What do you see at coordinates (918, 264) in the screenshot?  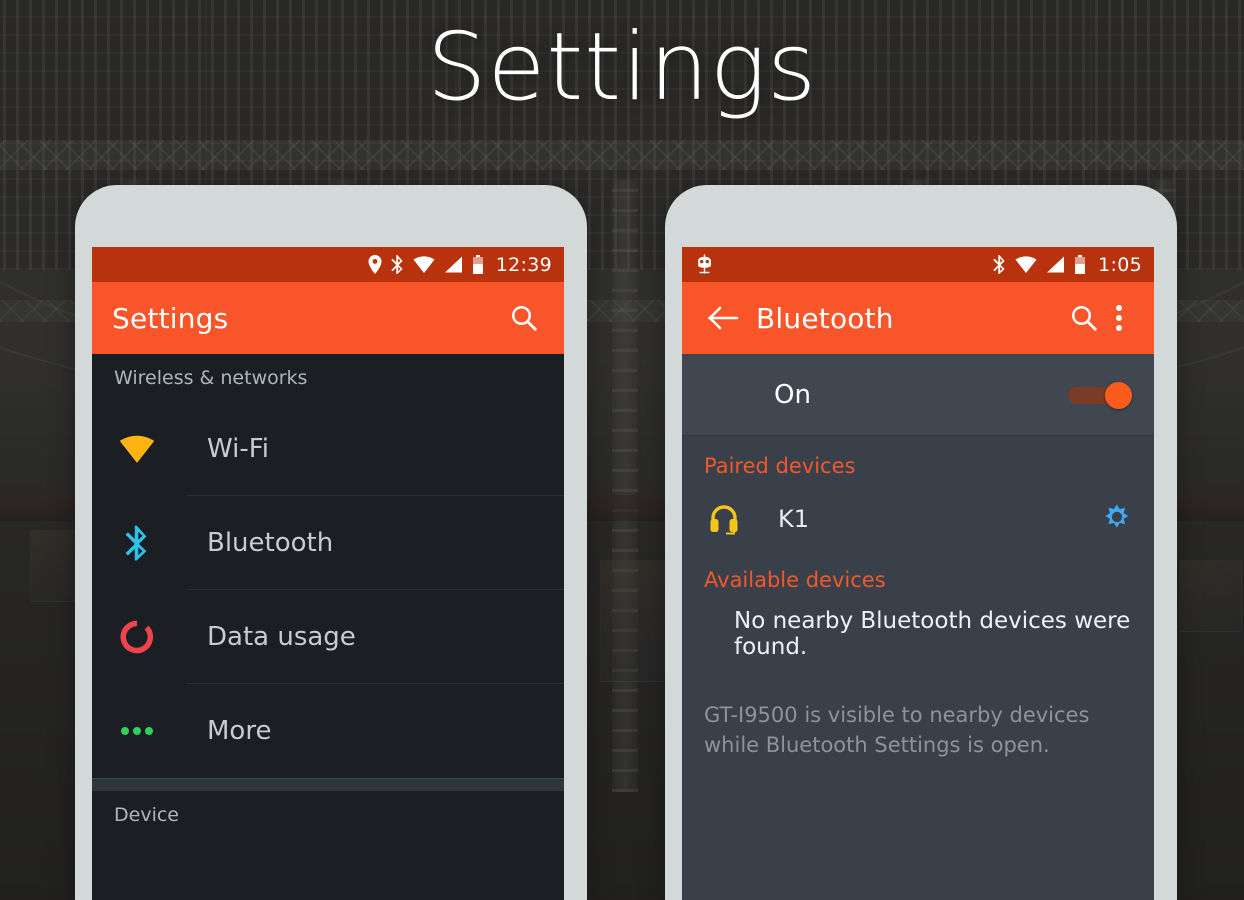 I see `status-bar-right: 1:05` at bounding box center [918, 264].